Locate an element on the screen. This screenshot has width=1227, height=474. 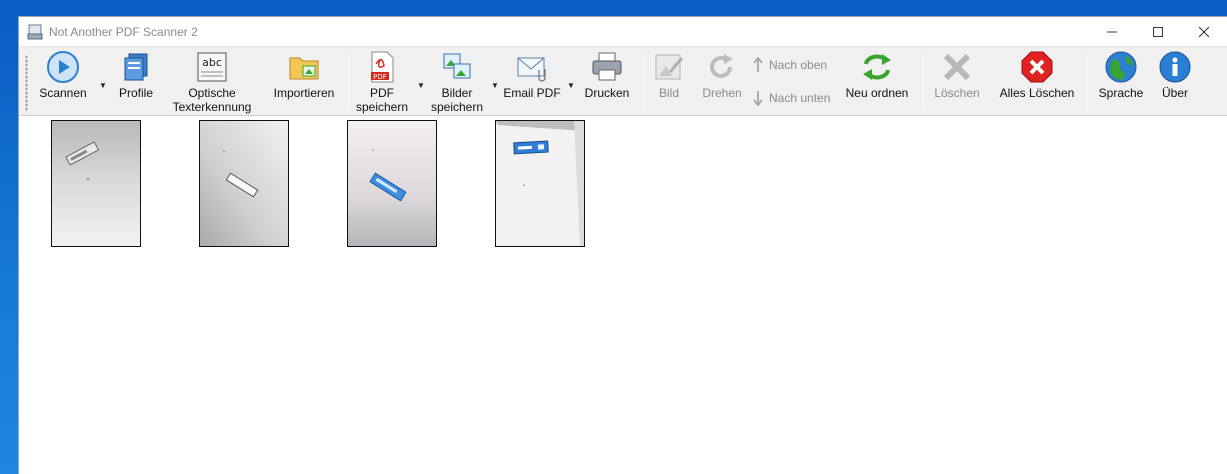
page-1-image is located at coordinates (96, 183).